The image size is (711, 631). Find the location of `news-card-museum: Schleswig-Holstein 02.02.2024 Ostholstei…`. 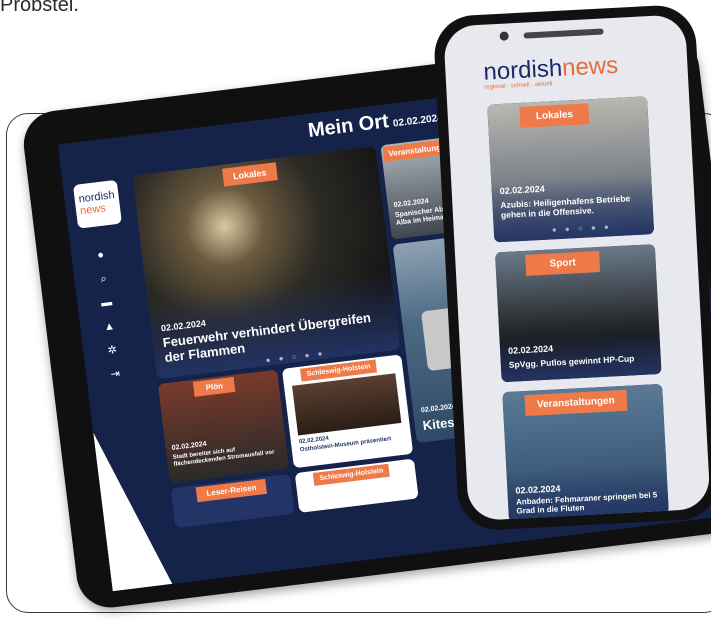

news-card-museum: Schleswig-Holstein 02.02.2024 Ostholstei… is located at coordinates (347, 411).